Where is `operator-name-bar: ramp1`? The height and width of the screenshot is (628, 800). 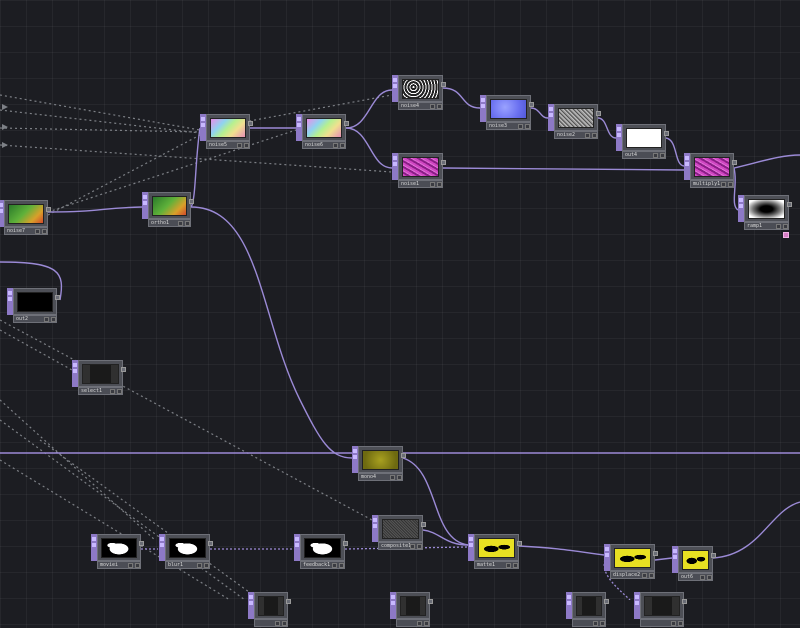 operator-name-bar: ramp1 is located at coordinates (766, 226).